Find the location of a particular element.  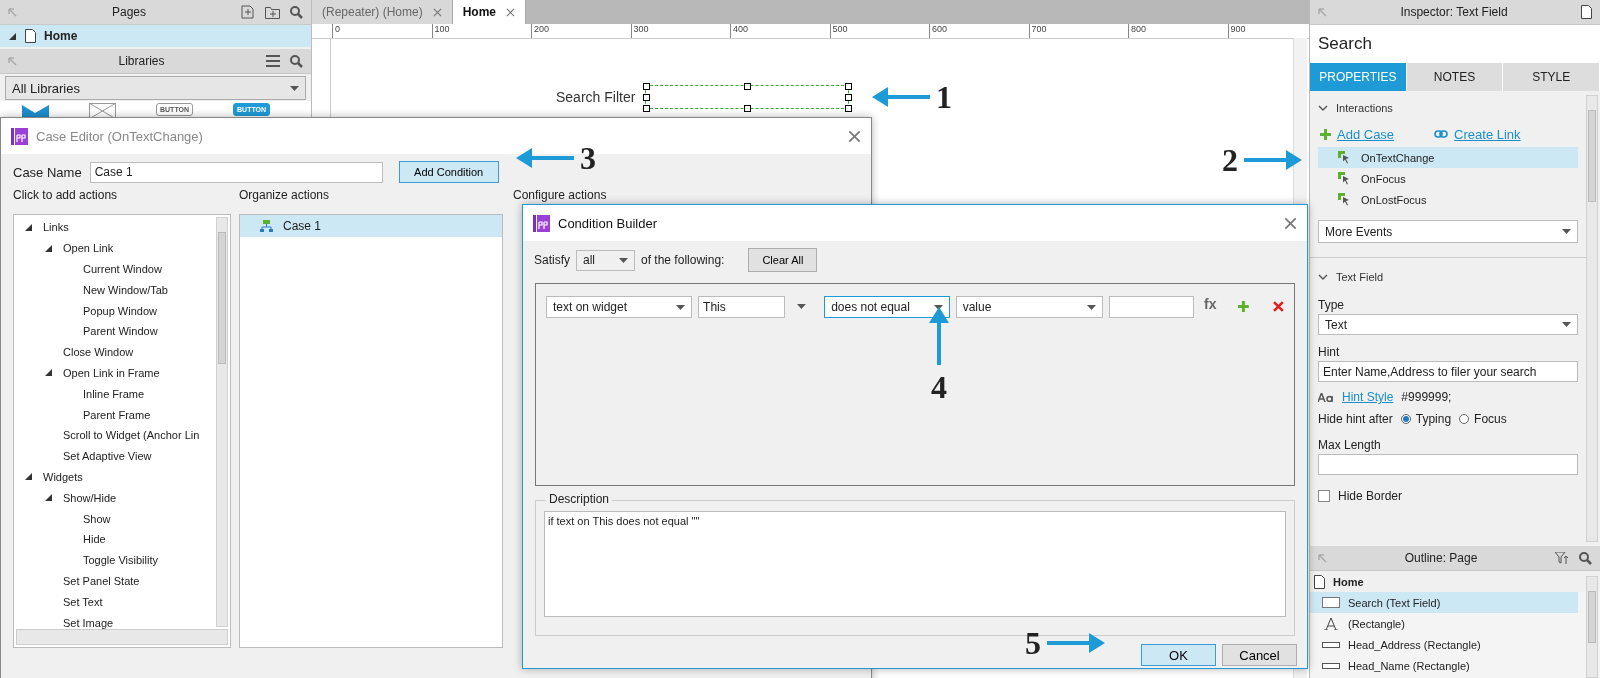

tree-item: Parent Frame is located at coordinates (122, 414).